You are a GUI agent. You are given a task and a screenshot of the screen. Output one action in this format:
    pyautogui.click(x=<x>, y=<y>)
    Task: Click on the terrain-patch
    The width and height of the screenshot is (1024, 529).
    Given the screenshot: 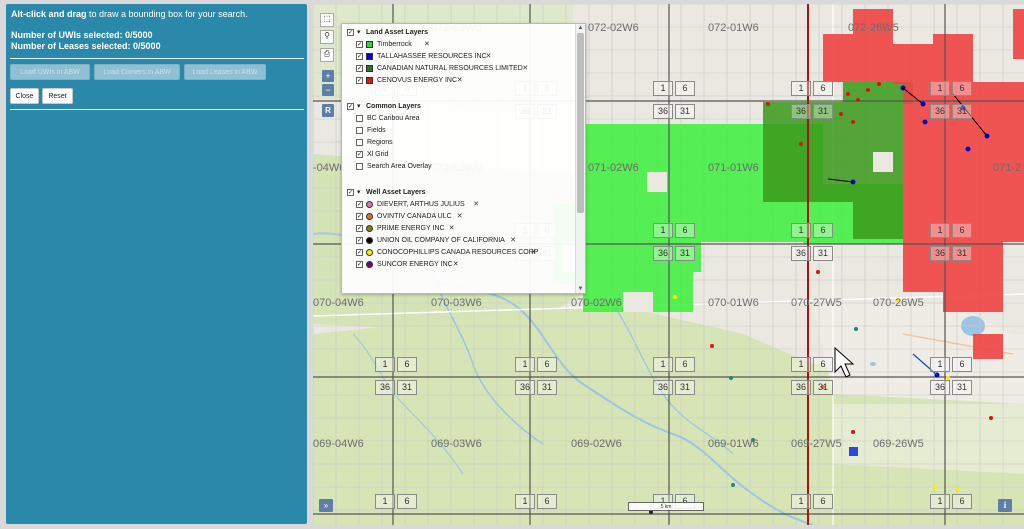 What is the action you would take?
    pyautogui.click(x=928, y=439)
    